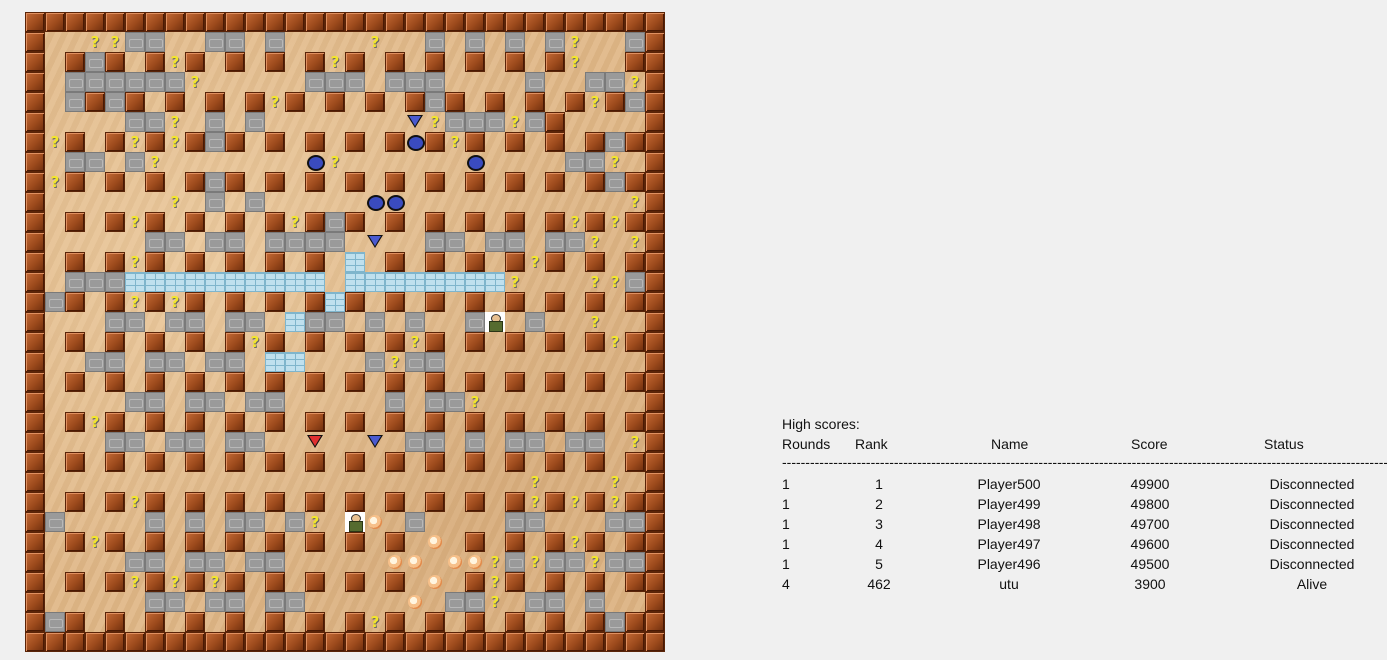  I want to click on score-score-cell: 49500, so click(1150, 564).